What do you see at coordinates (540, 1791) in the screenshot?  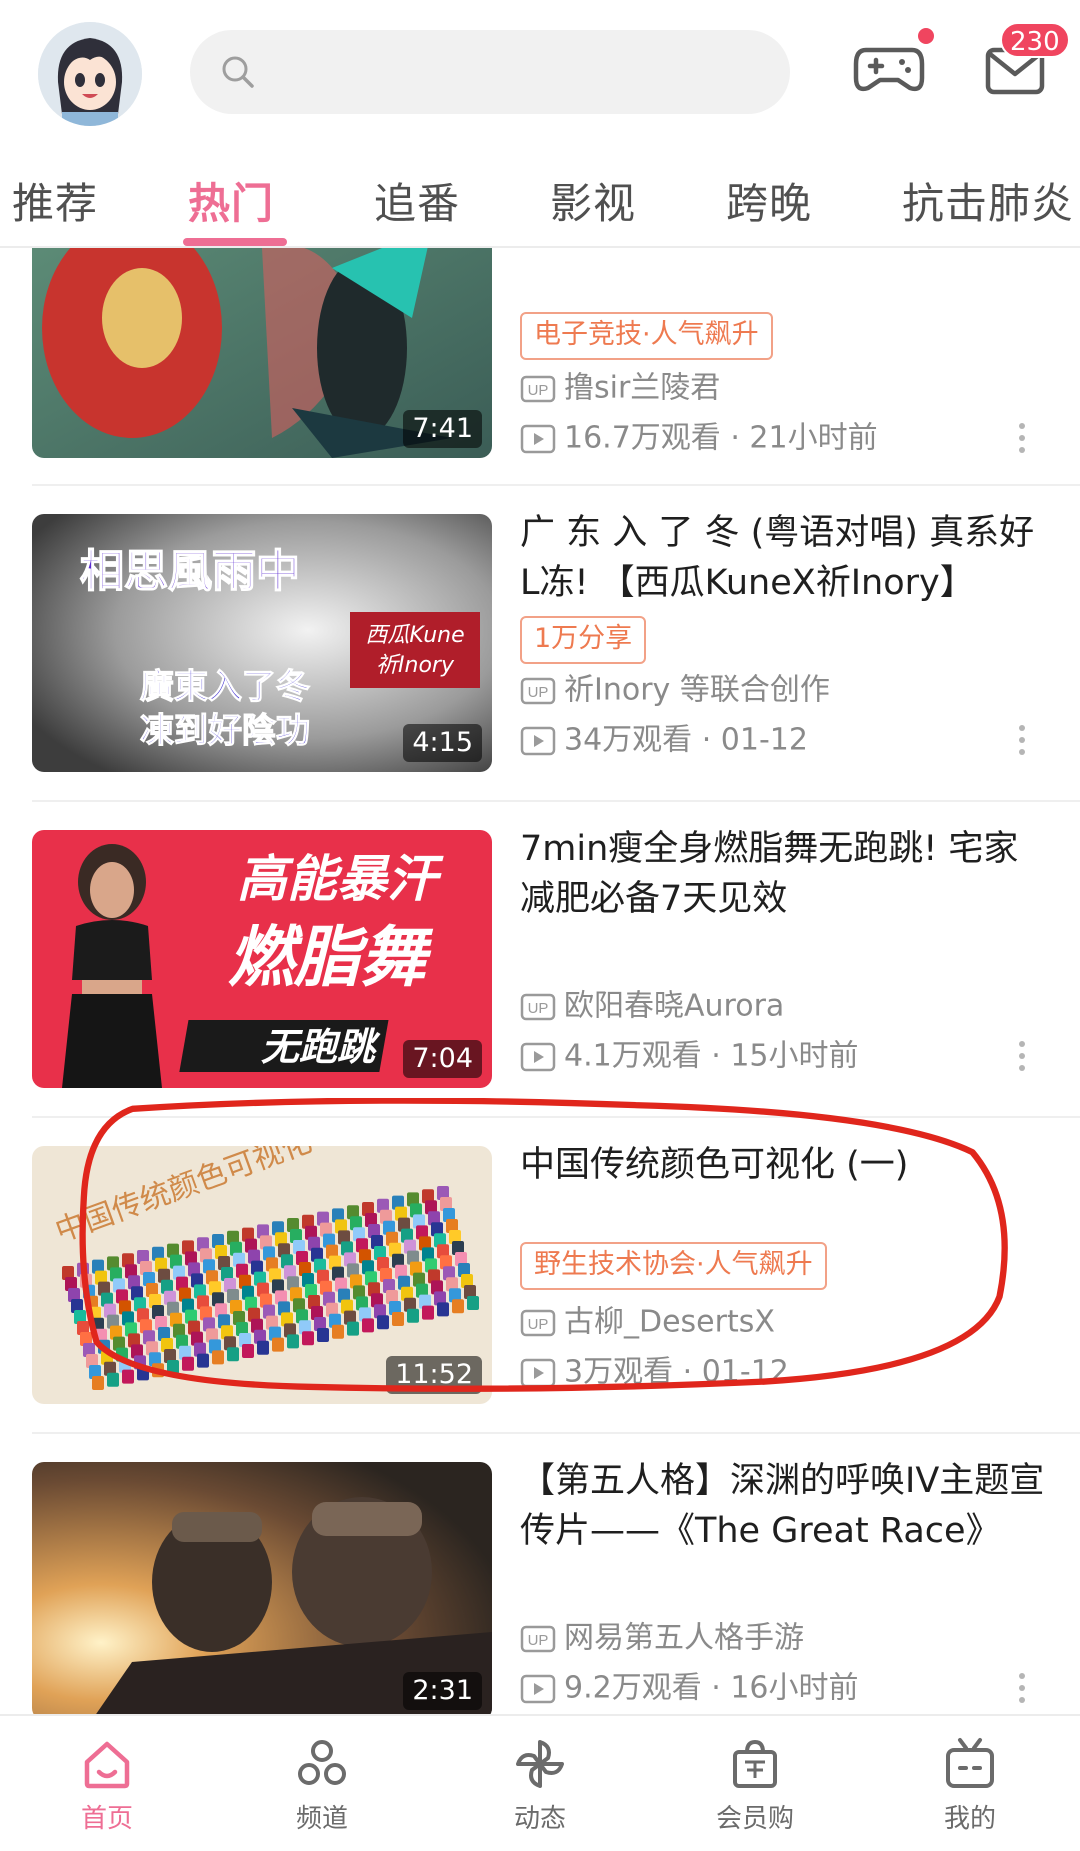 I see `nav-dynamic: 动态` at bounding box center [540, 1791].